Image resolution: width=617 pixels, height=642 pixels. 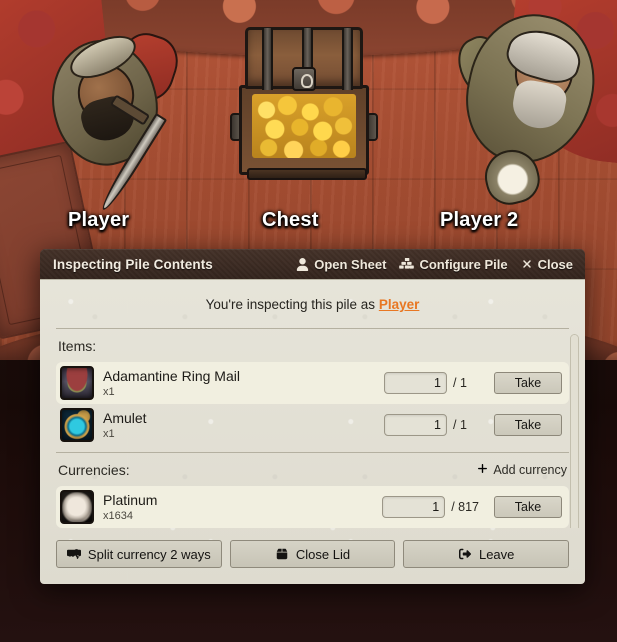 I want to click on close-label: Close, so click(x=555, y=264).